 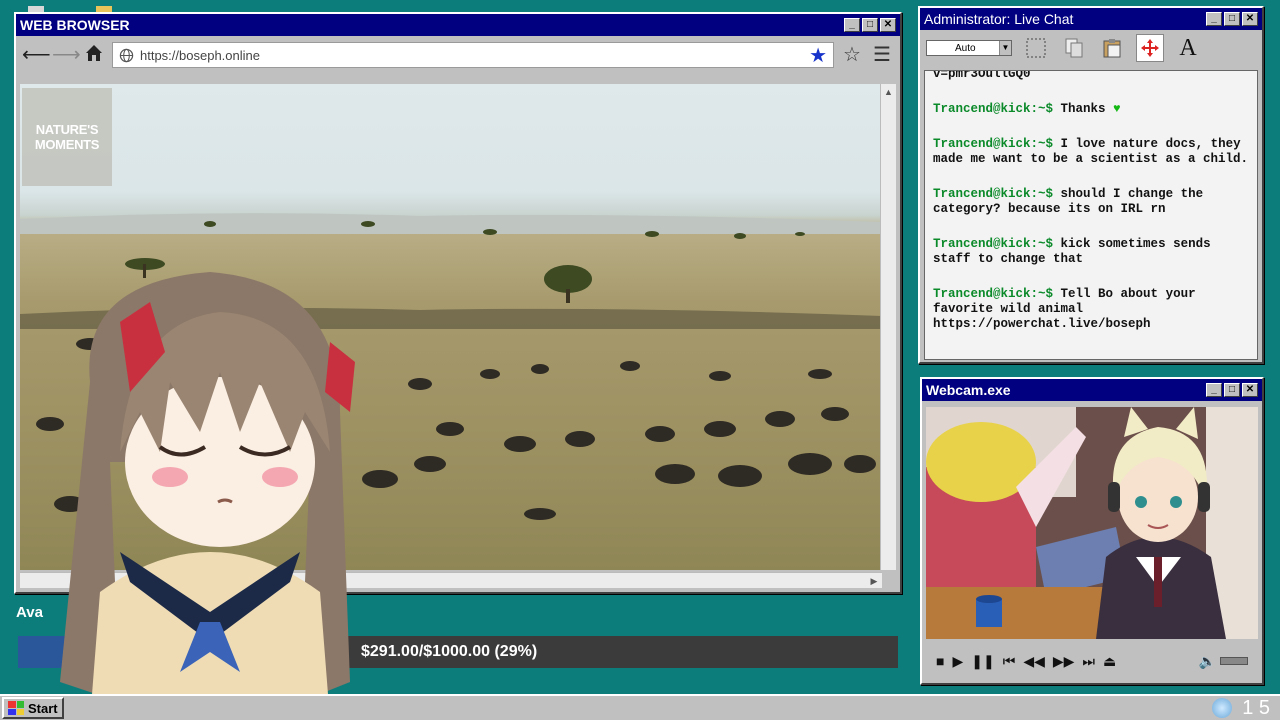 I want to click on start-label: Start, so click(x=43, y=708).